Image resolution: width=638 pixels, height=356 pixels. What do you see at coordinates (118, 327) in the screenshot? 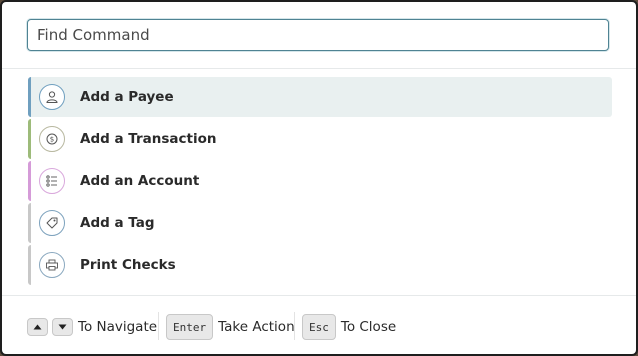
I see `navigate-label: To Navigate` at bounding box center [118, 327].